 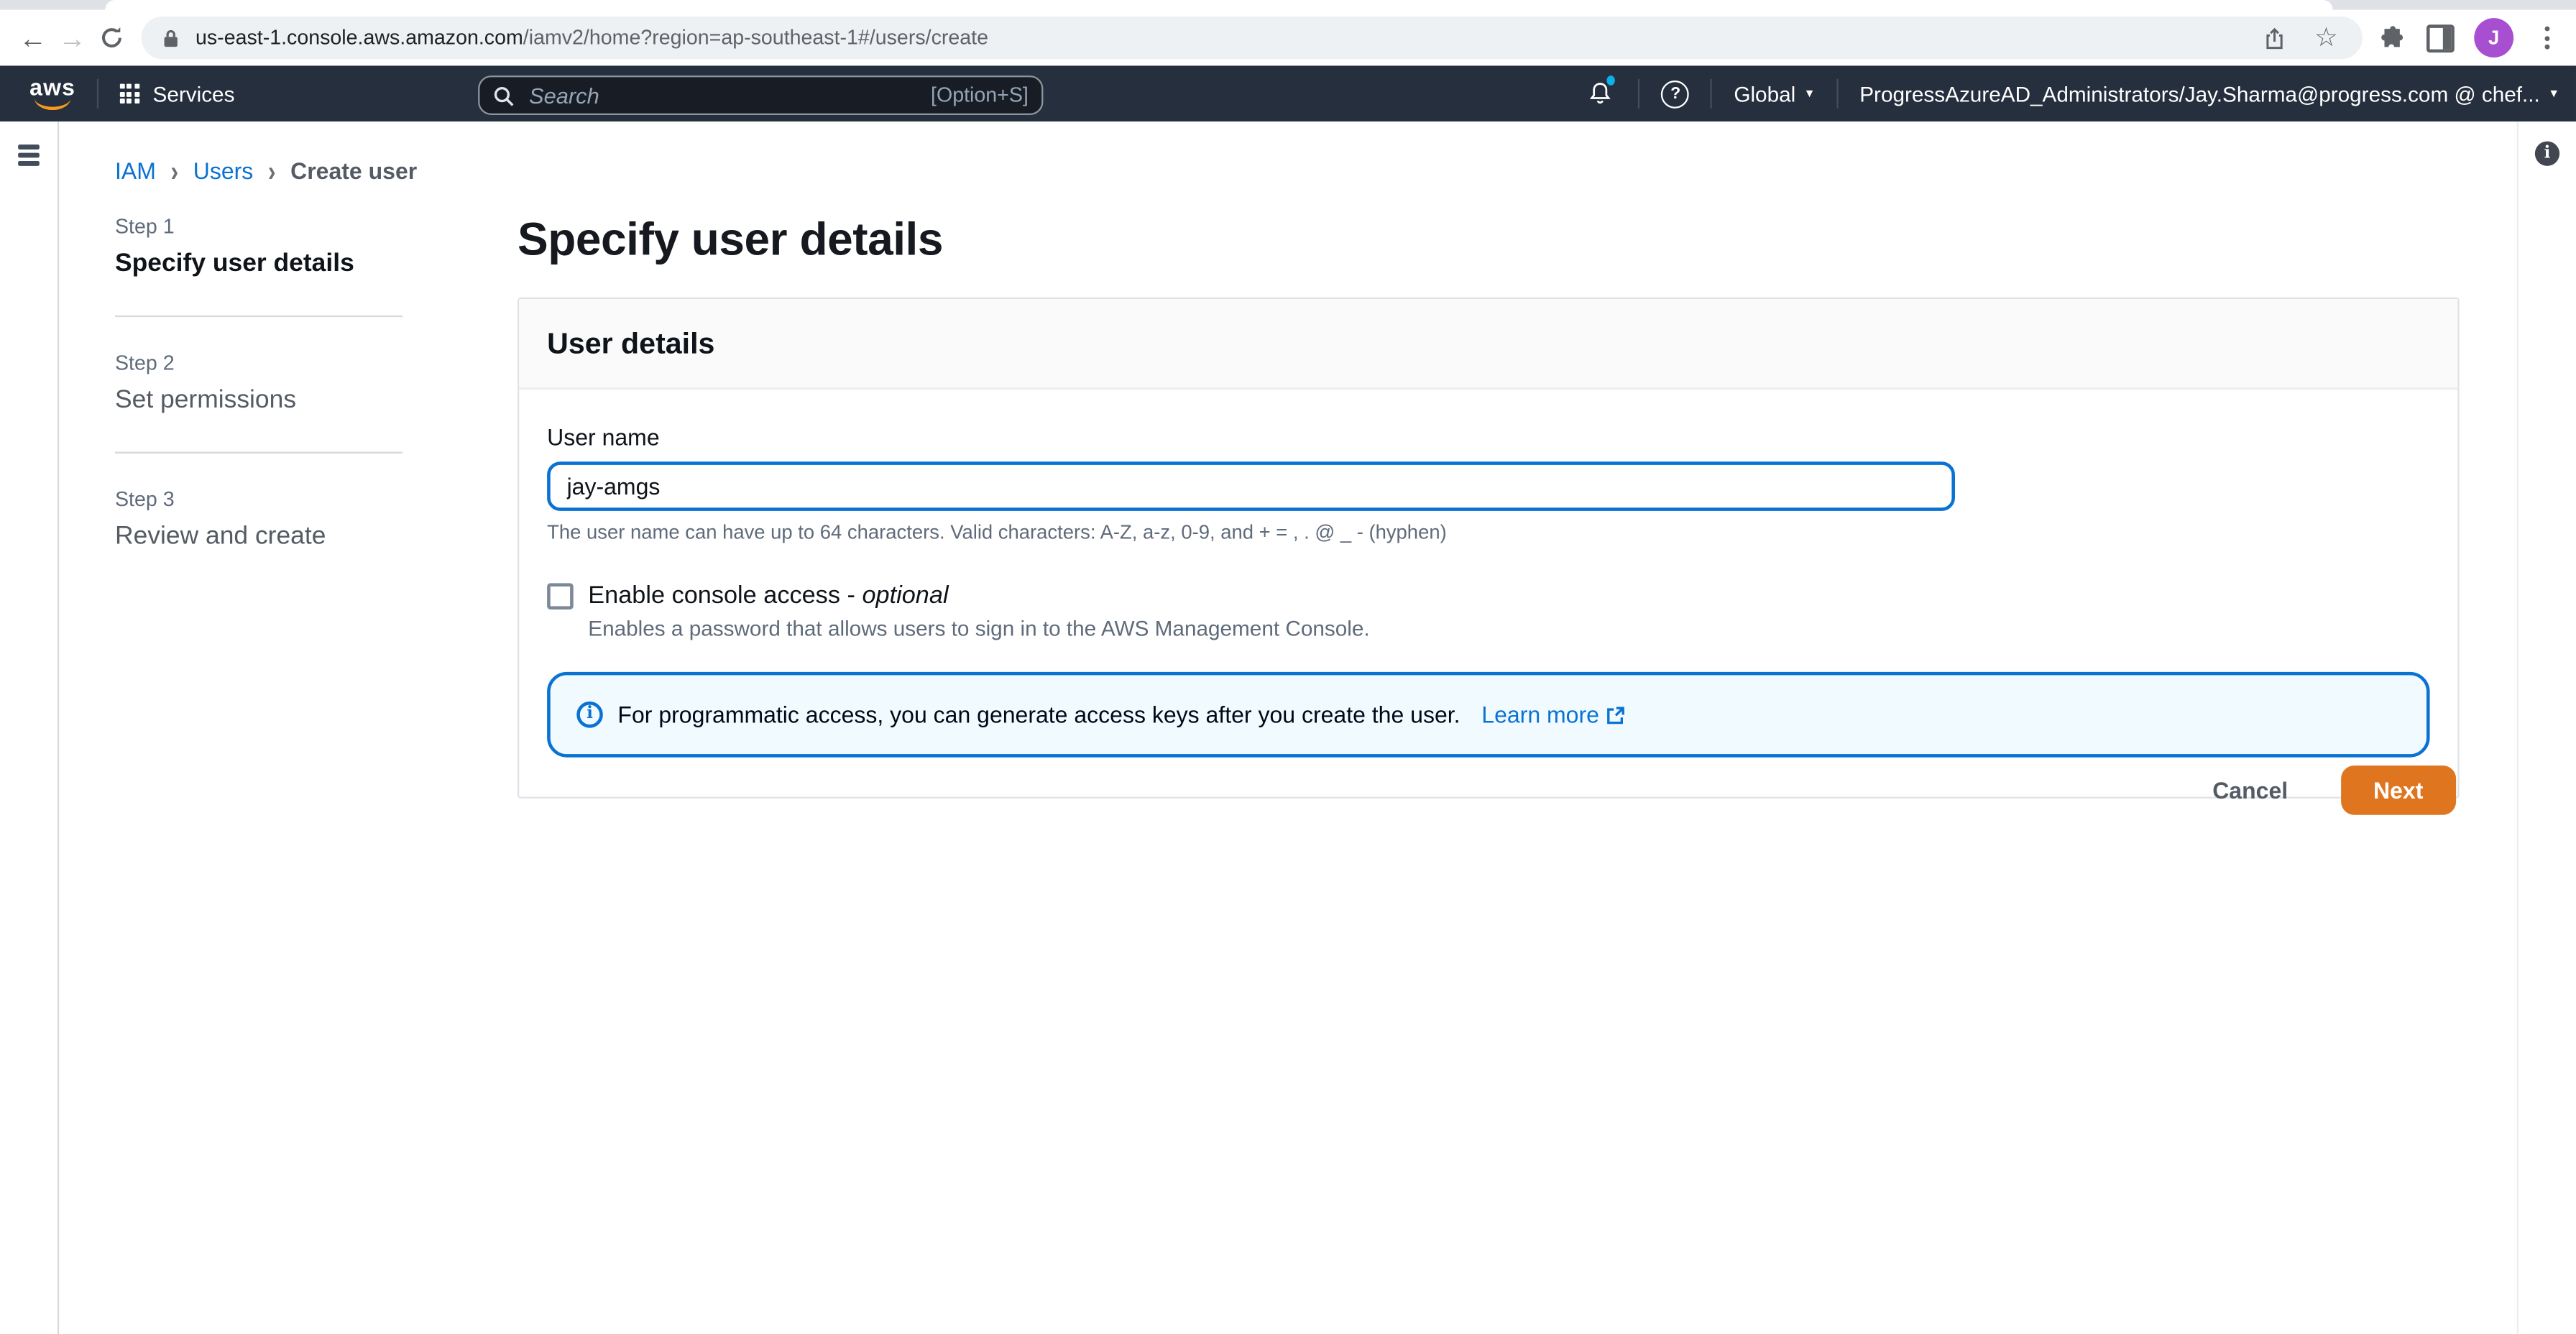 What do you see at coordinates (354, 170) in the screenshot?
I see `breadcrumb-current: Create user` at bounding box center [354, 170].